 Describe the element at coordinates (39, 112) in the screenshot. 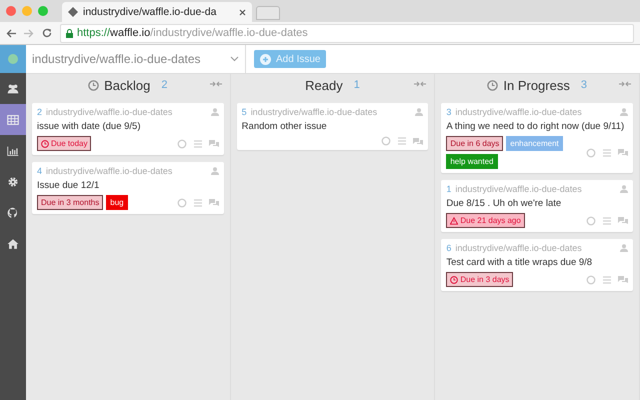

I see `issue-number: 2` at that location.